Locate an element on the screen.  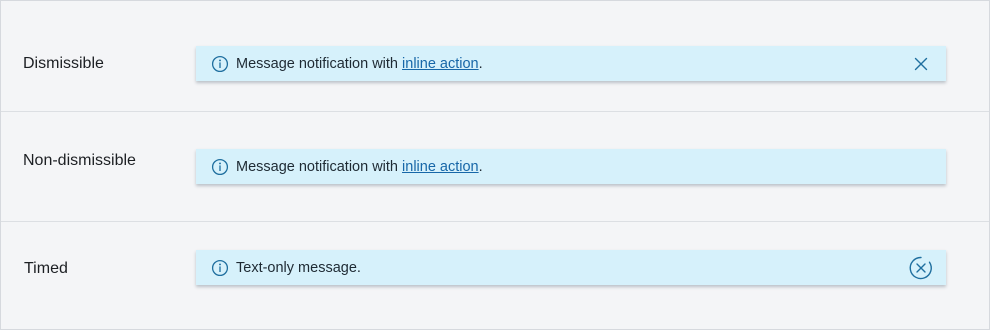
inline-notification: Text-only message. is located at coordinates (571, 267).